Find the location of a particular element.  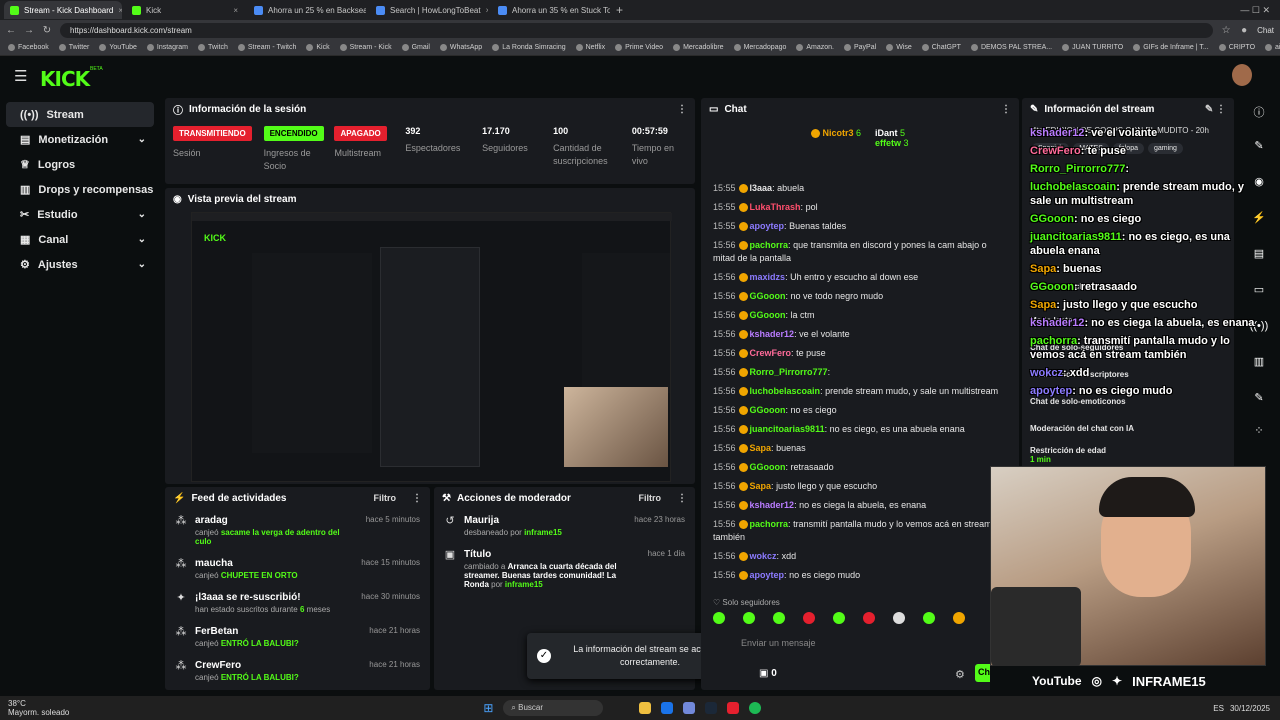

chat-username: LukaThrash is located at coordinates (775, 207).